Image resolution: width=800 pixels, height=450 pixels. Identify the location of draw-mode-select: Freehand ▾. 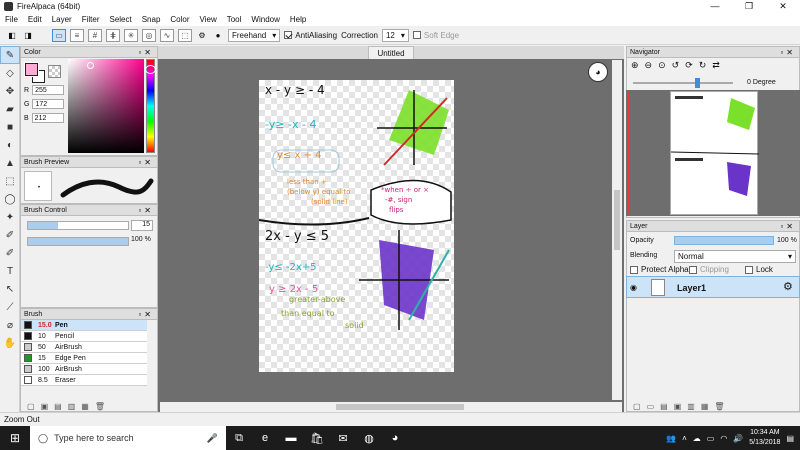
(254, 35).